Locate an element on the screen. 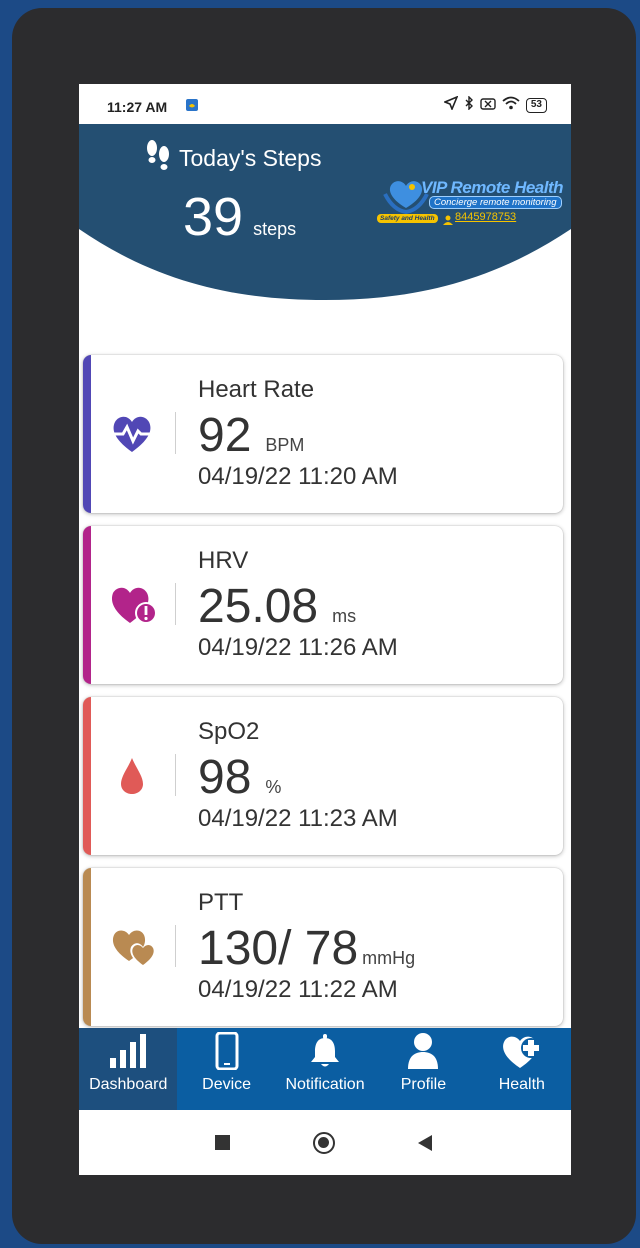  home-button is located at coordinates (324, 1143).